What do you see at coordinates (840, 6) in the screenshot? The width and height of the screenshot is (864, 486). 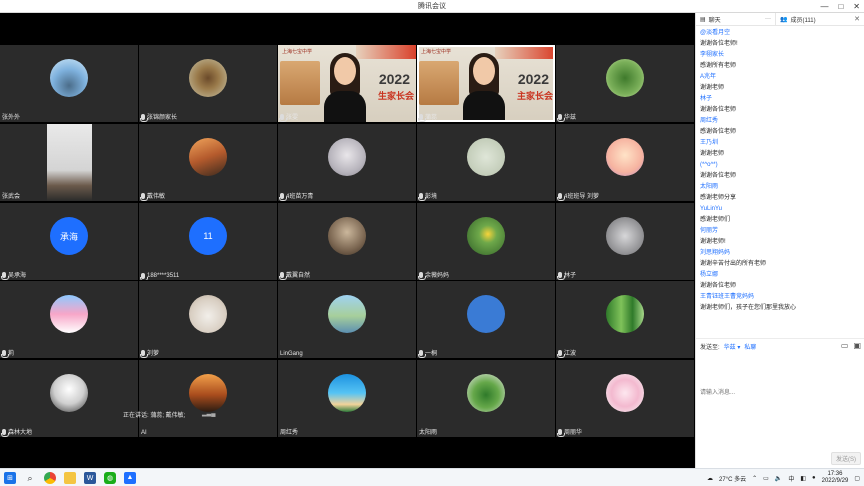 I see `maximize-button: □` at bounding box center [840, 6].